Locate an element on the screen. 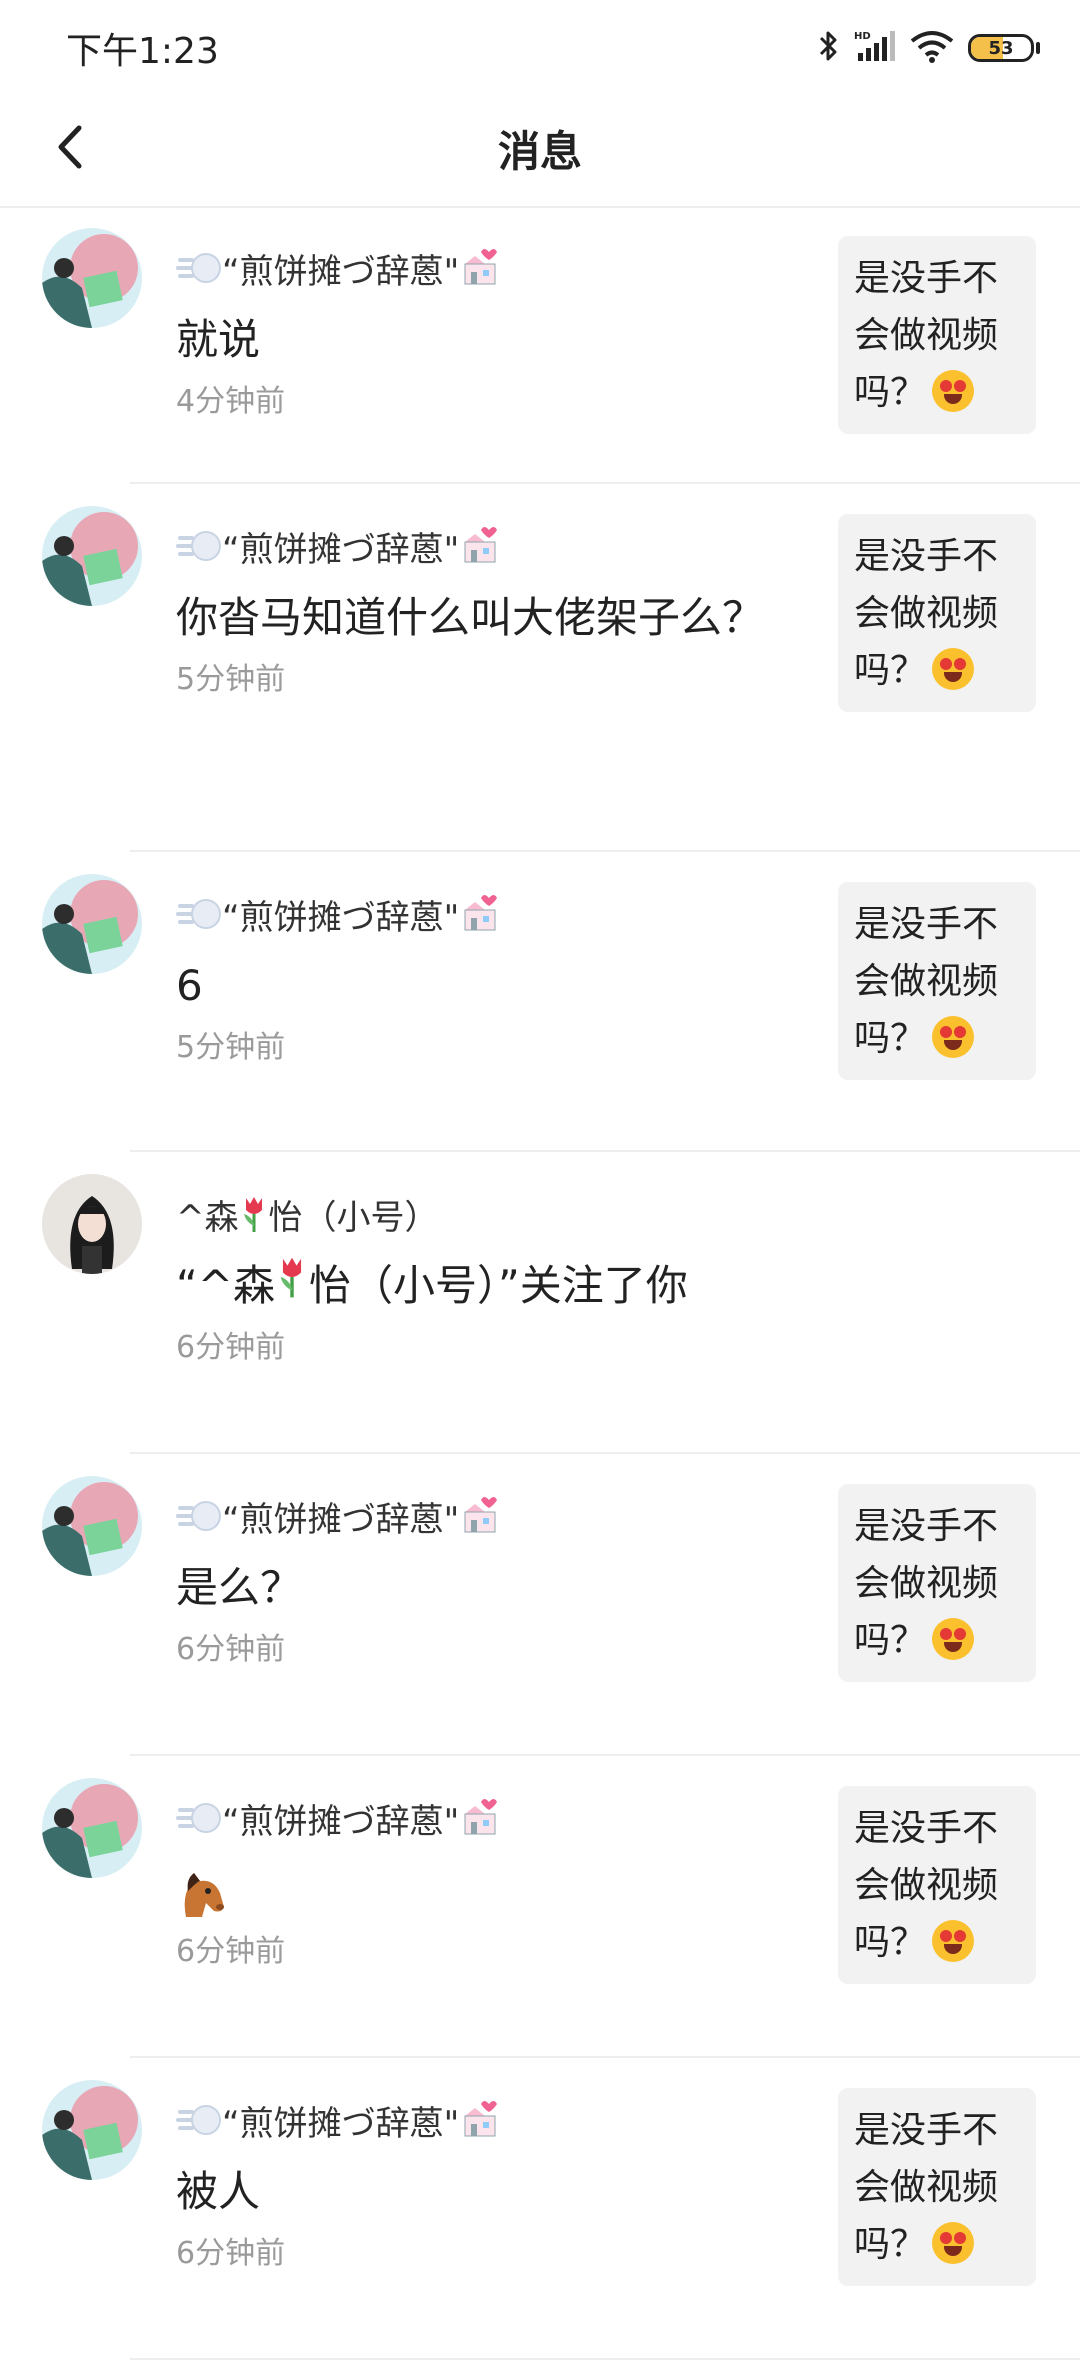 This screenshot has height=2360, width=1080. list-item: “煎饼摊づ辞蒽" 是么？ 6分钟前 是没手不会做视频吗？ is located at coordinates (540, 1605).